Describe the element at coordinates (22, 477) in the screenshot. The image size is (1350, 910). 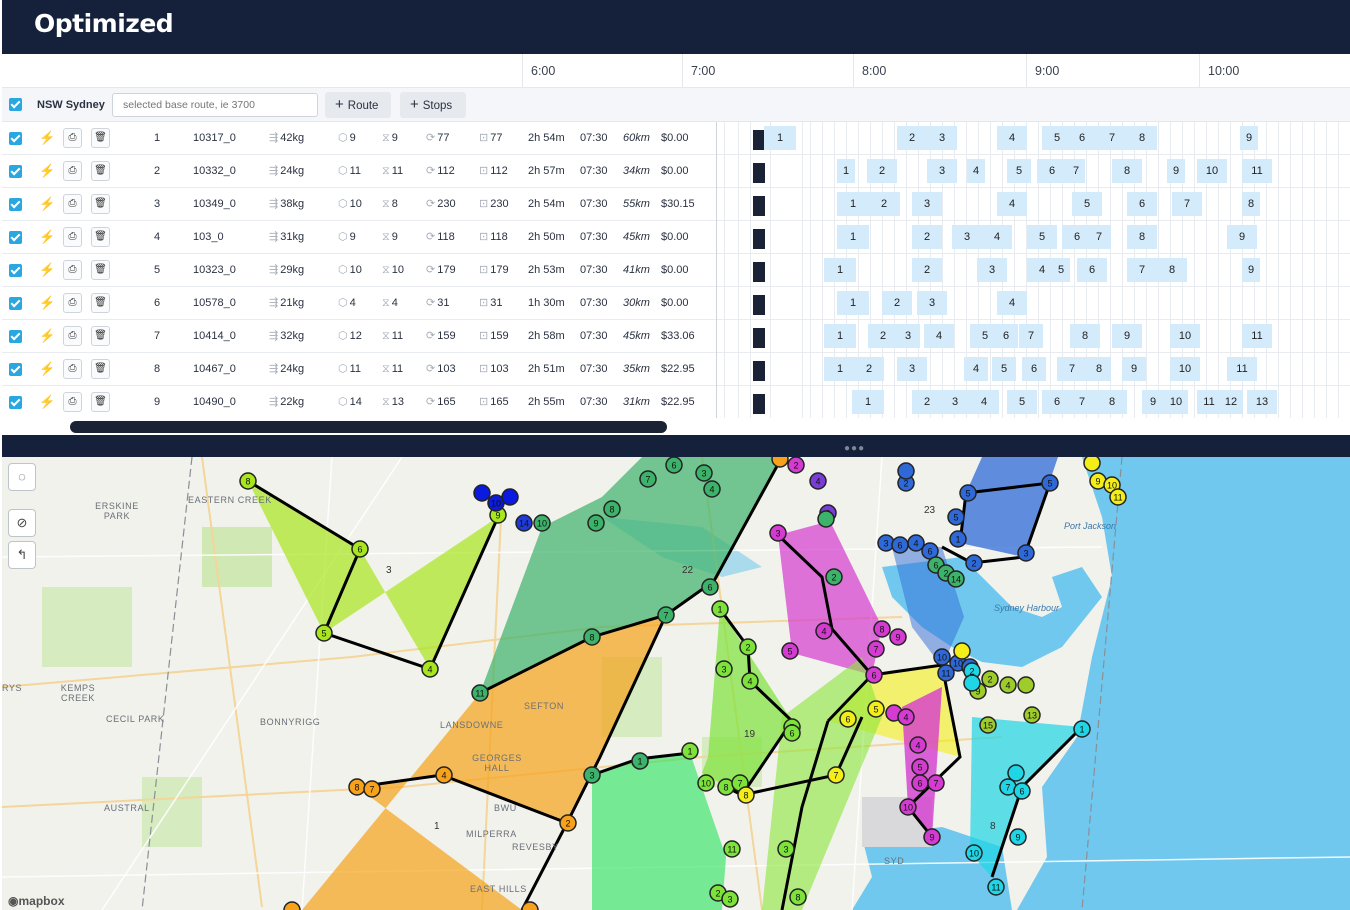
I see `lasso-tool-button: ◌` at that location.